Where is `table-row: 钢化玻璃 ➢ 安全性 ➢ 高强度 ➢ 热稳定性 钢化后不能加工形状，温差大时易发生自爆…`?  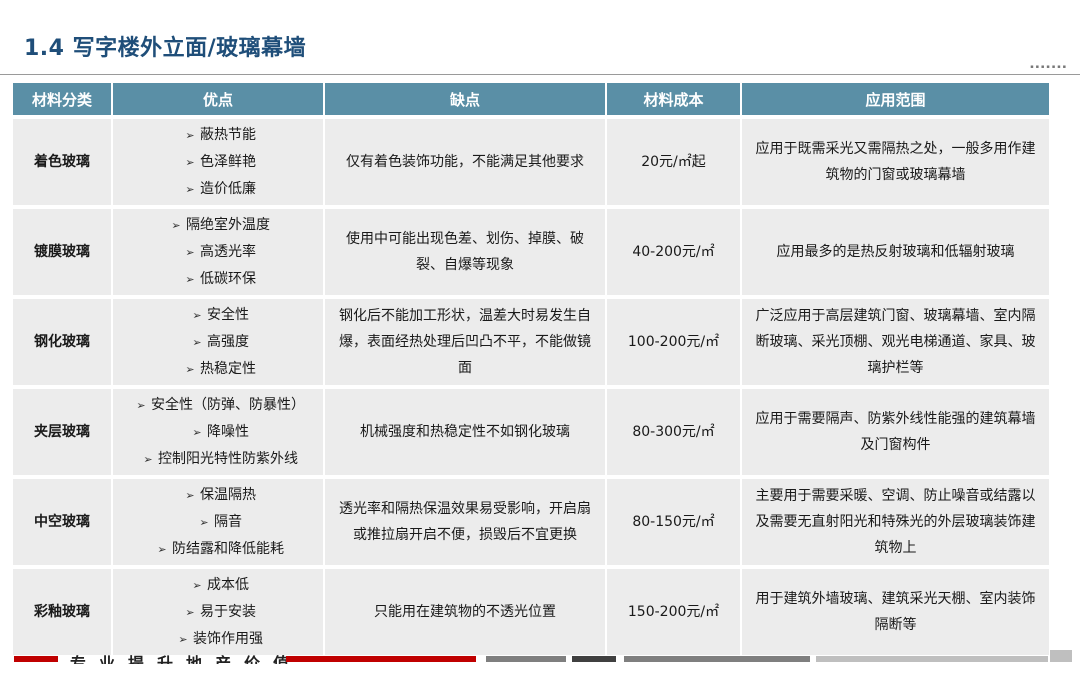 table-row: 钢化玻璃 ➢ 安全性 ➢ 高强度 ➢ 热稳定性 钢化后不能加工形状，温差大时易发生自爆… is located at coordinates (531, 340).